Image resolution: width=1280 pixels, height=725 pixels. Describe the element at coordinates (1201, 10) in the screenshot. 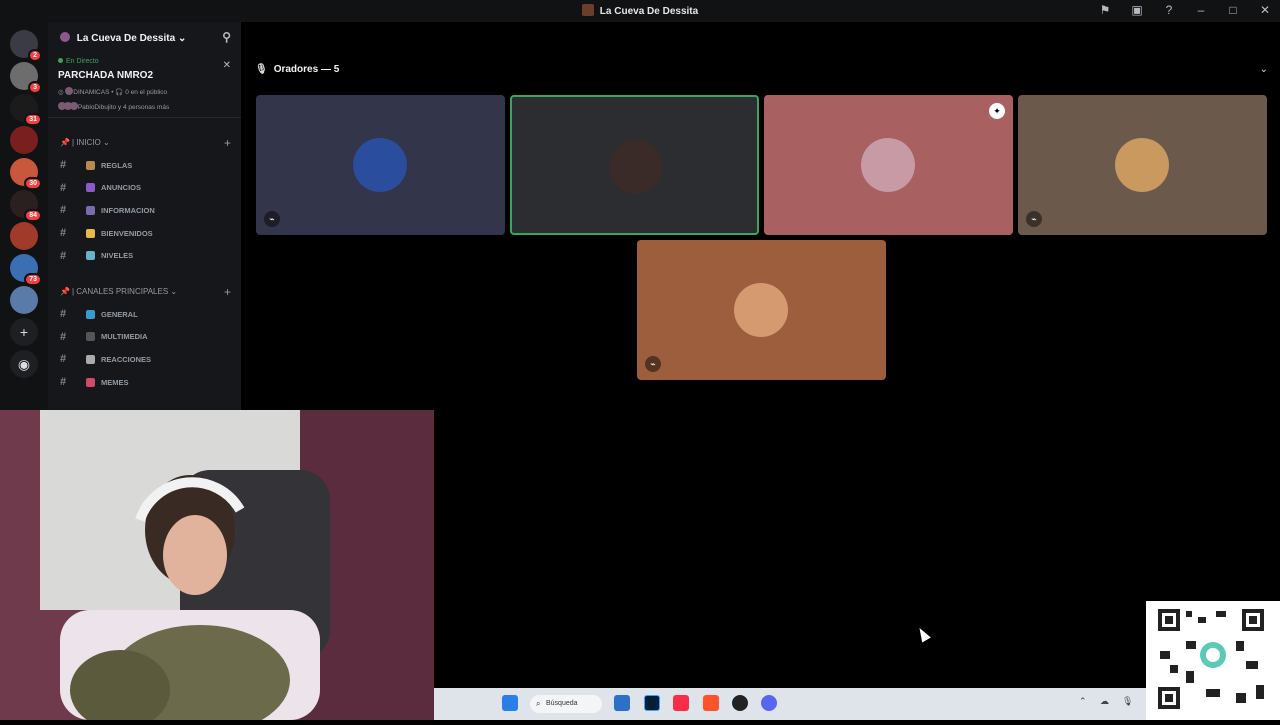

I see `minimize-icon: –` at that location.